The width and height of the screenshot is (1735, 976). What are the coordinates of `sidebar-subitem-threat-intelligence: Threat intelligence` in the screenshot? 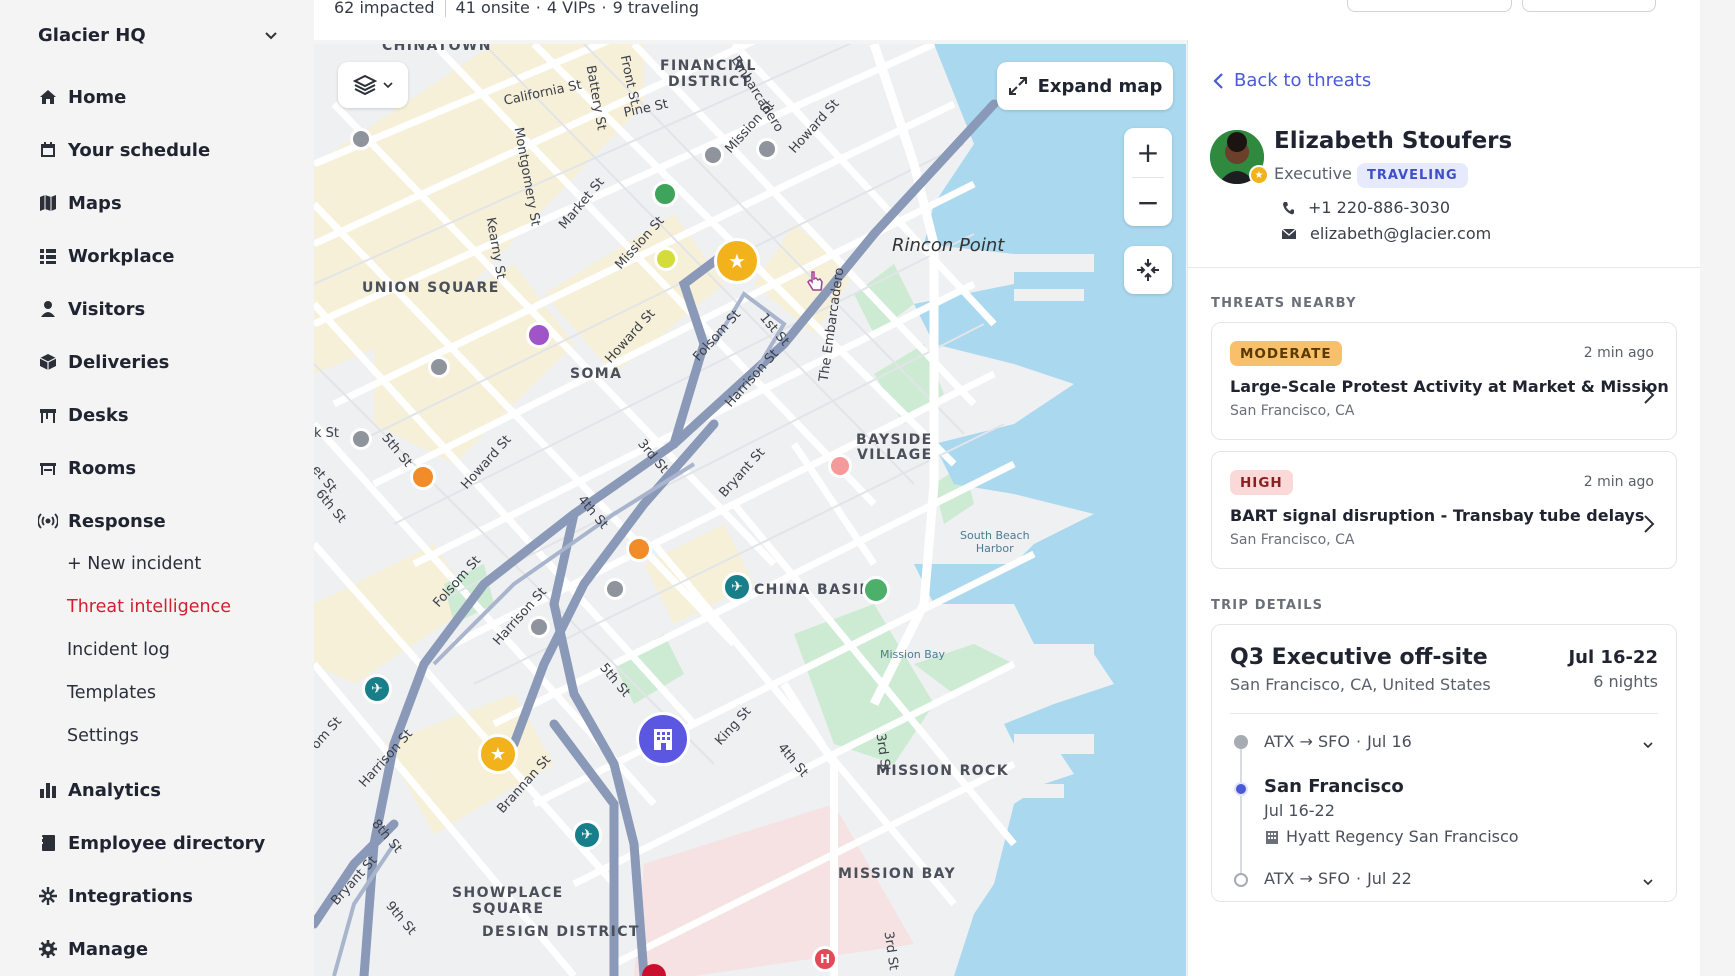 It's located at (149, 607).